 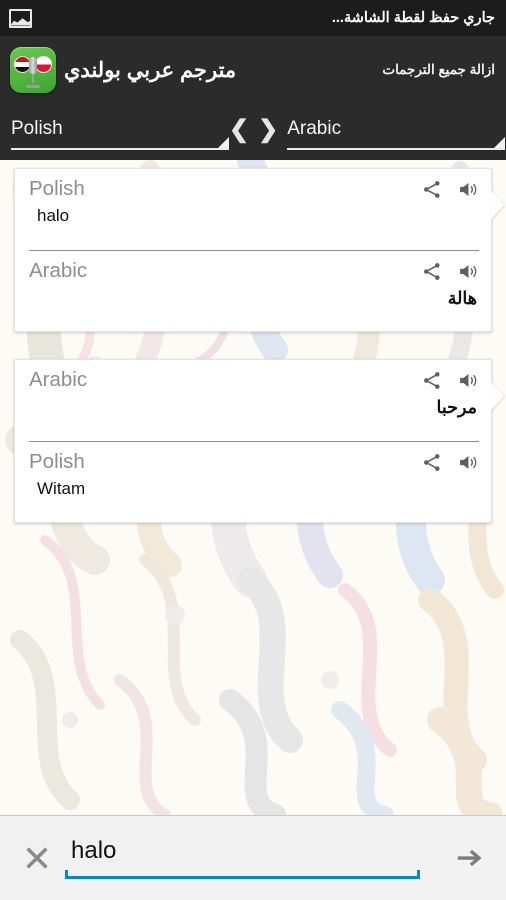 I want to click on polish-flag-icon, so click(x=43, y=64).